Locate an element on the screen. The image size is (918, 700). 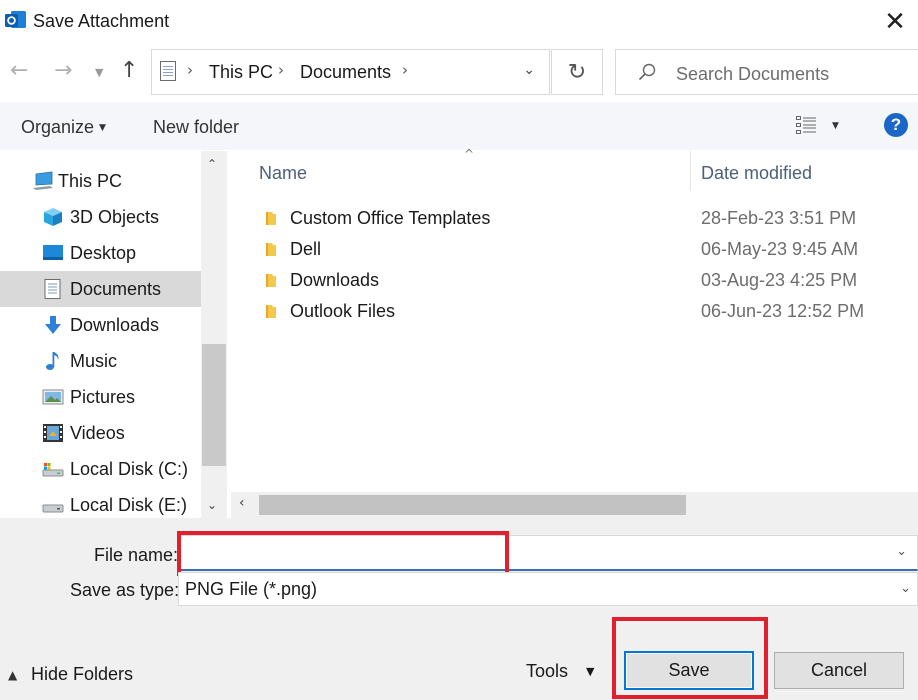
breadcrumb-this-pc: This PC is located at coordinates (241, 72).